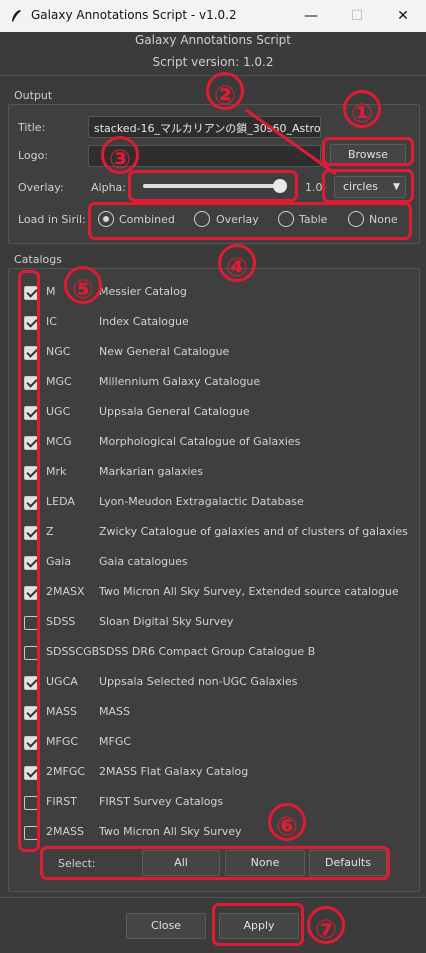 Image resolution: width=426 pixels, height=953 pixels. I want to click on annotation-arrow, so click(291, 142).